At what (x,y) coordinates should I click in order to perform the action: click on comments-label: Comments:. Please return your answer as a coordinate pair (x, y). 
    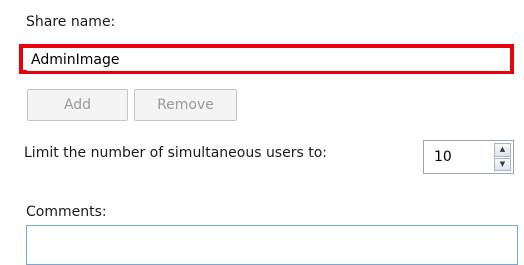
    Looking at the image, I should click on (66, 212).